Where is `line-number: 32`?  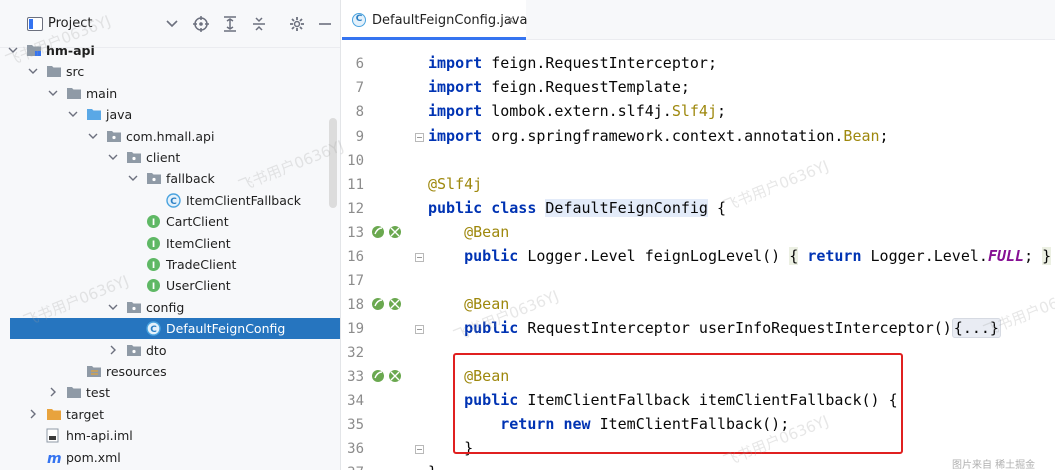
line-number: 32 is located at coordinates (355, 353).